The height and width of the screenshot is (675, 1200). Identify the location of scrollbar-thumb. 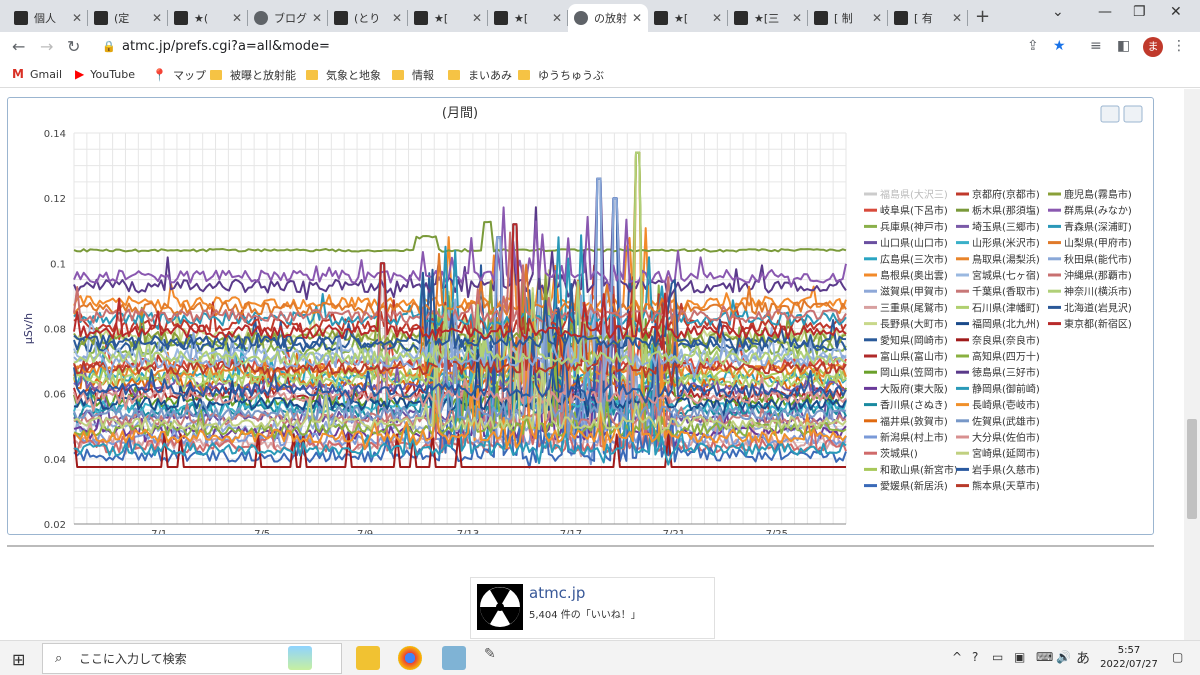
(1192, 469).